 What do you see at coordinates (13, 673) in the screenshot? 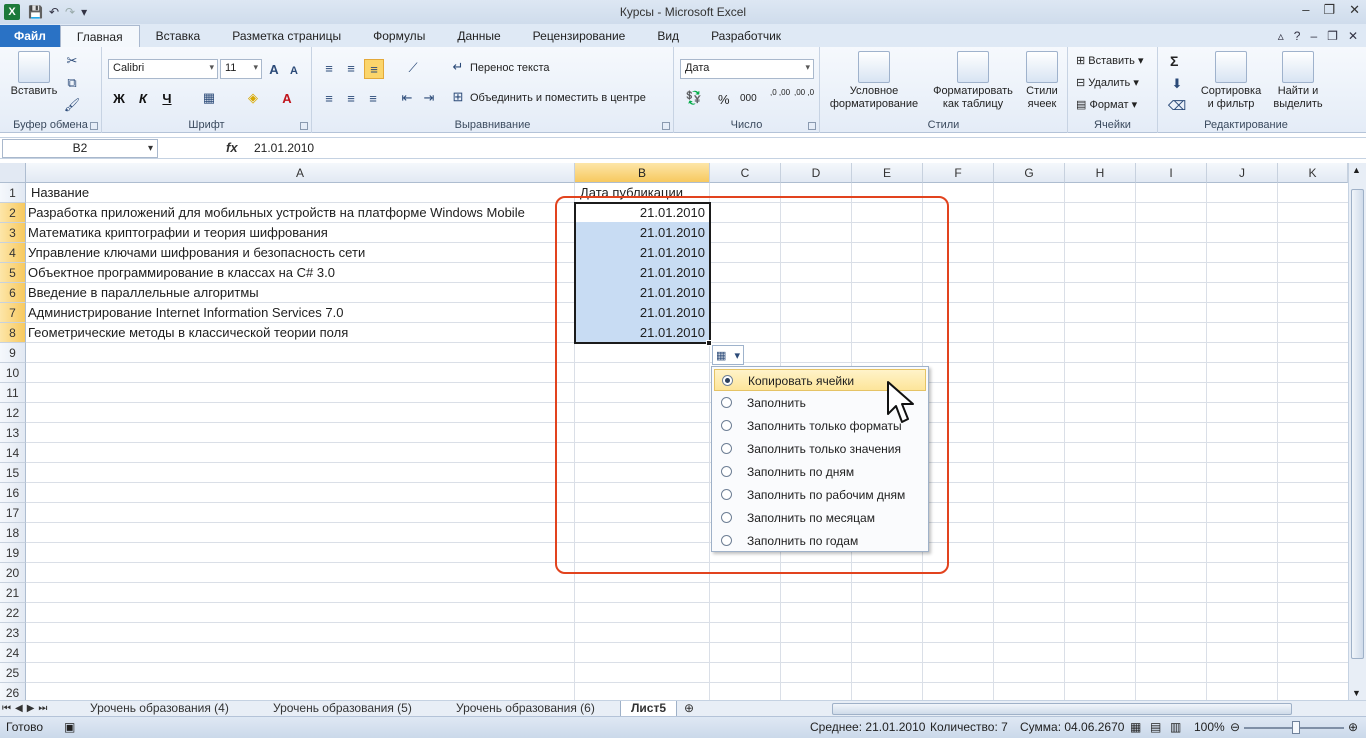
I see `row-header: 25` at bounding box center [13, 673].